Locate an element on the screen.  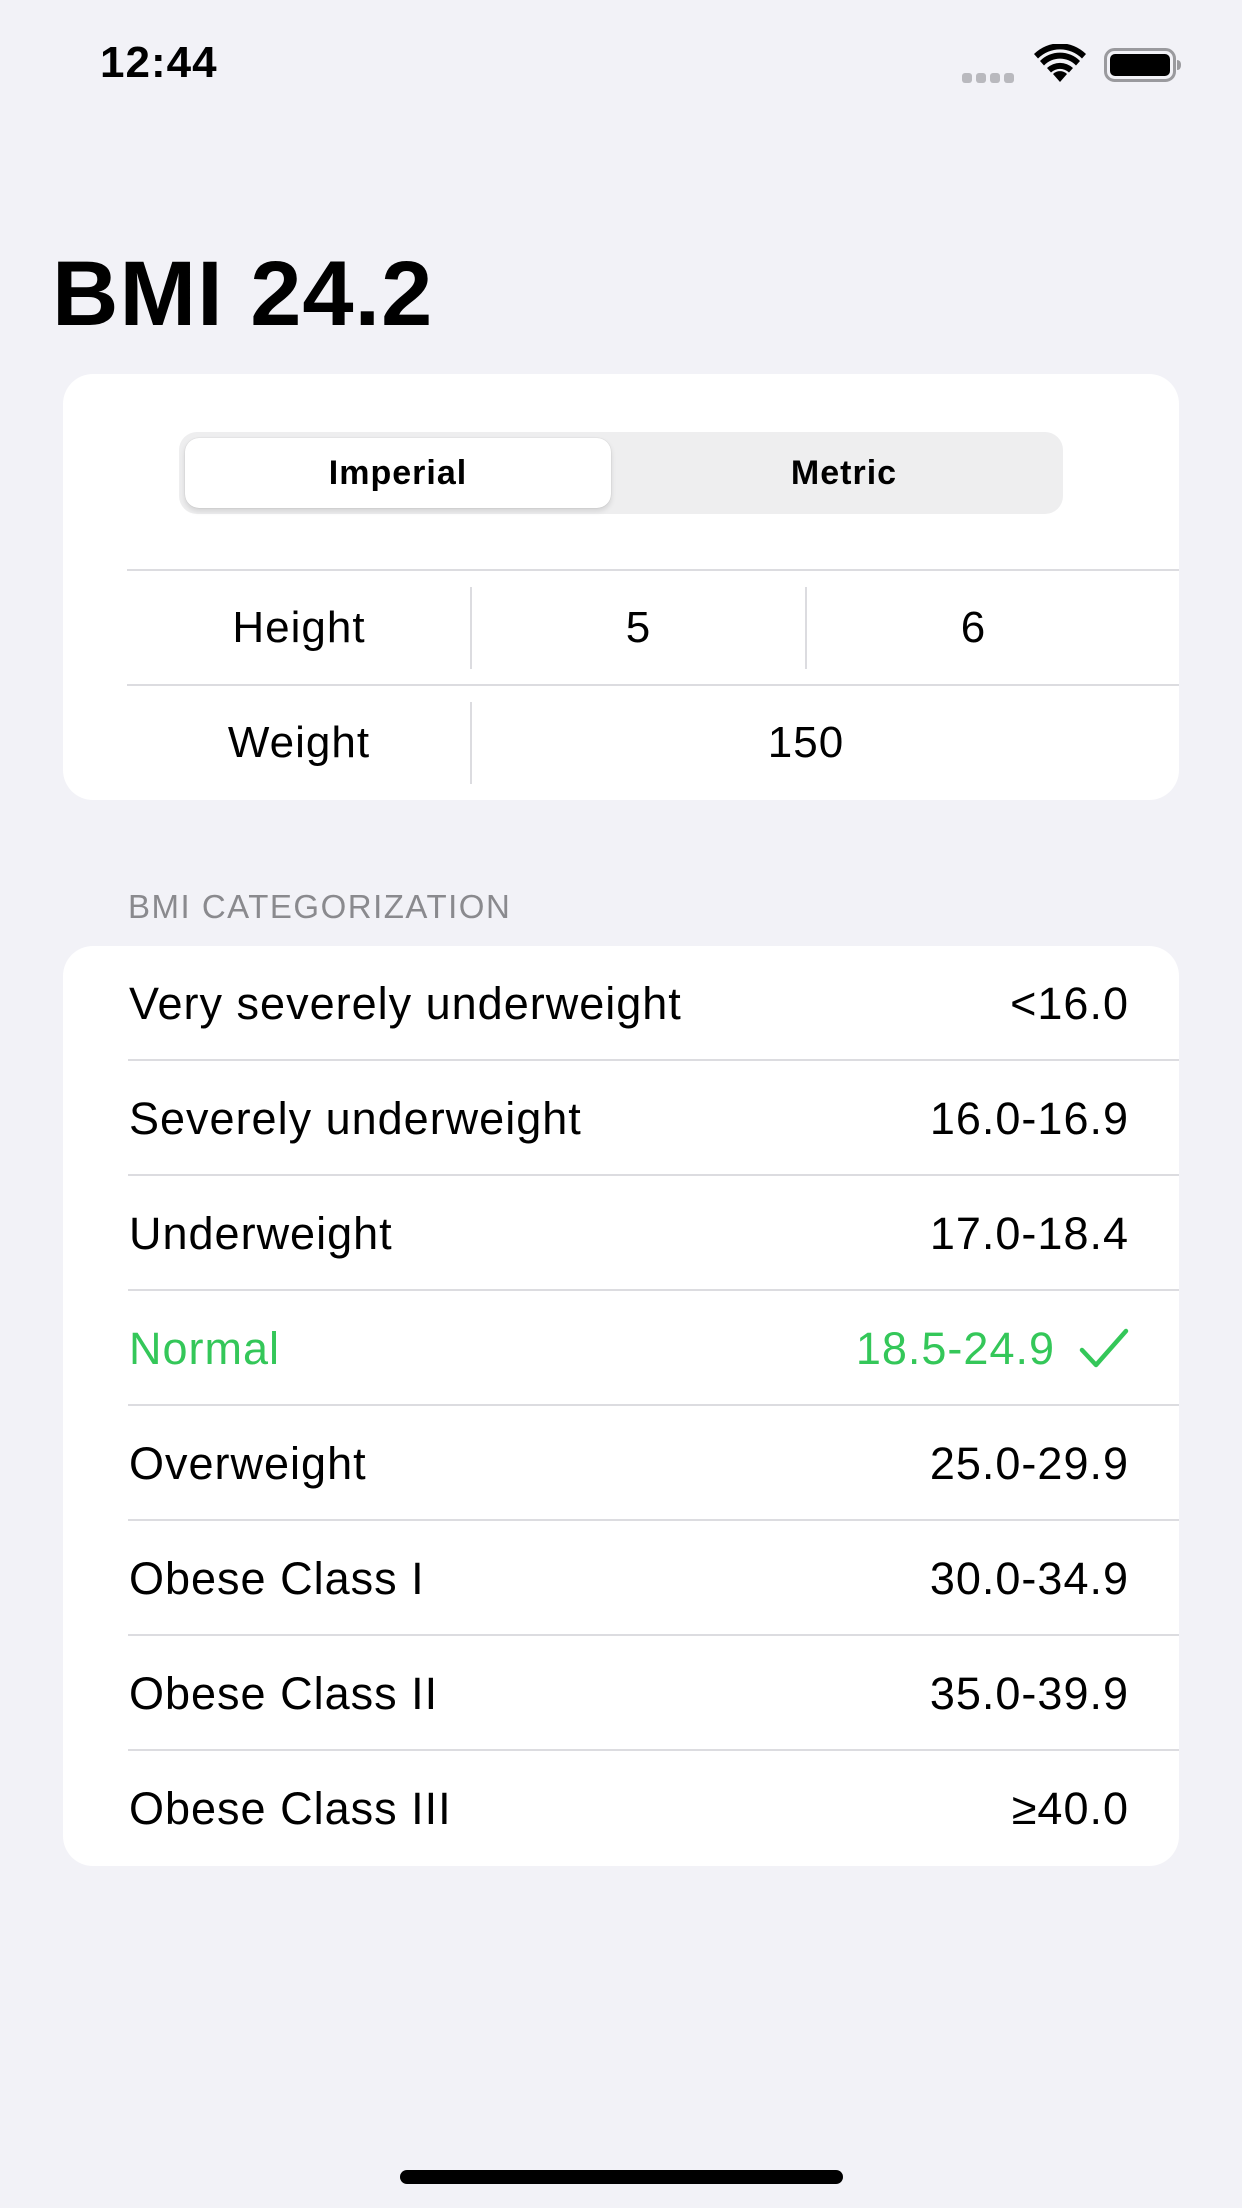
category-range: 25.0-29.9 is located at coordinates (1029, 1463).